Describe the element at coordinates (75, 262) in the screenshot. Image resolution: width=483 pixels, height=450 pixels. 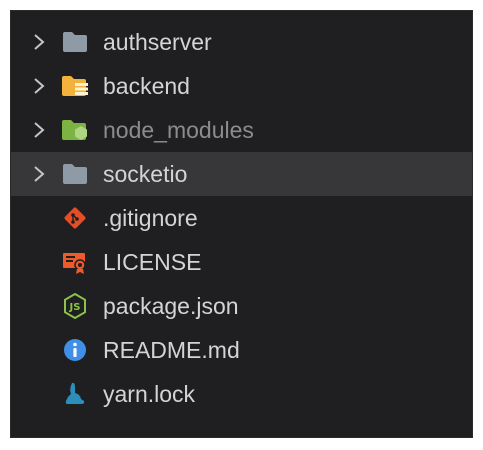
I see `license-icon` at that location.